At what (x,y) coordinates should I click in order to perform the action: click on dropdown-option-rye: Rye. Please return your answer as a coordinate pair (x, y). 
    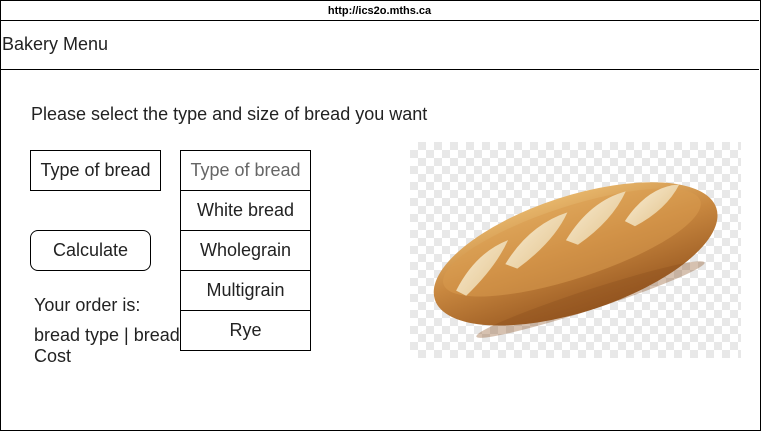
    Looking at the image, I should click on (245, 330).